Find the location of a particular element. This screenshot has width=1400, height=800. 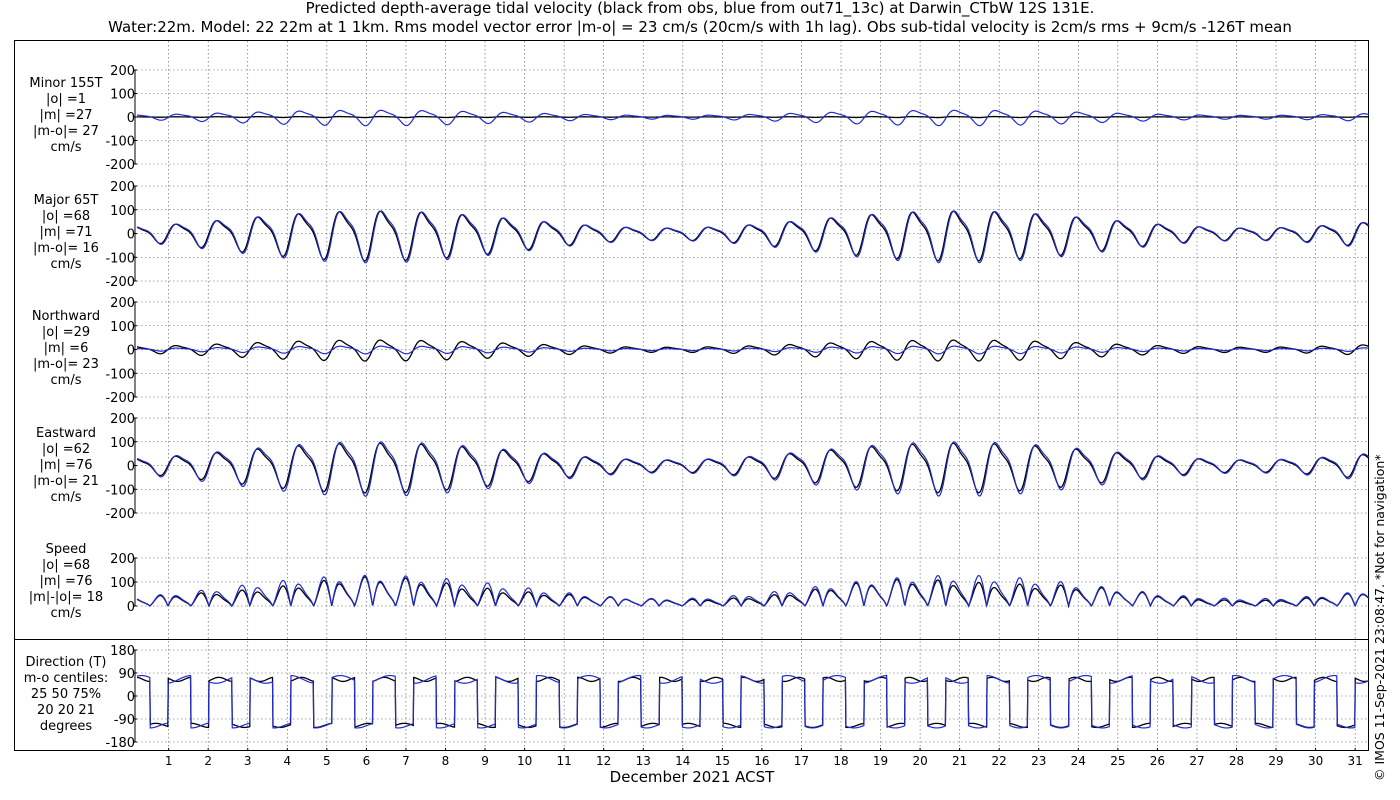

label-major-title: Major 65T is located at coordinates (66, 200).